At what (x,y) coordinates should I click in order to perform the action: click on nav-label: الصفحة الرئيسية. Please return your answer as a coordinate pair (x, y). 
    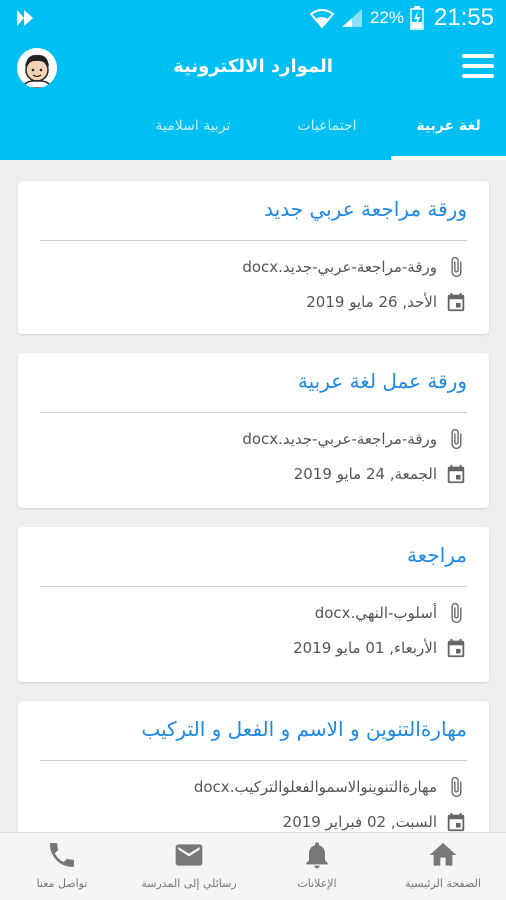
    Looking at the image, I should click on (443, 883).